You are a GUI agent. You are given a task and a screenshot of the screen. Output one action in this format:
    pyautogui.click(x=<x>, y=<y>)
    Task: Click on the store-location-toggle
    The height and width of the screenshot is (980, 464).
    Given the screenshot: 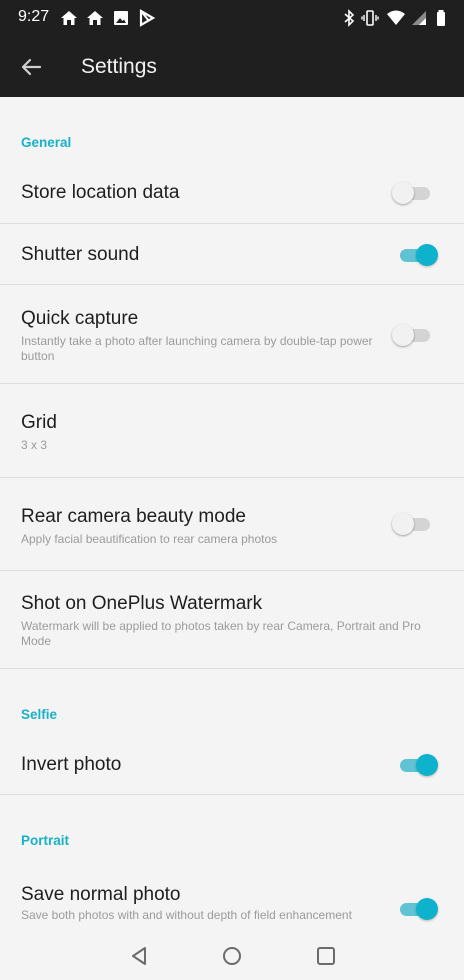 What is the action you would take?
    pyautogui.click(x=416, y=193)
    